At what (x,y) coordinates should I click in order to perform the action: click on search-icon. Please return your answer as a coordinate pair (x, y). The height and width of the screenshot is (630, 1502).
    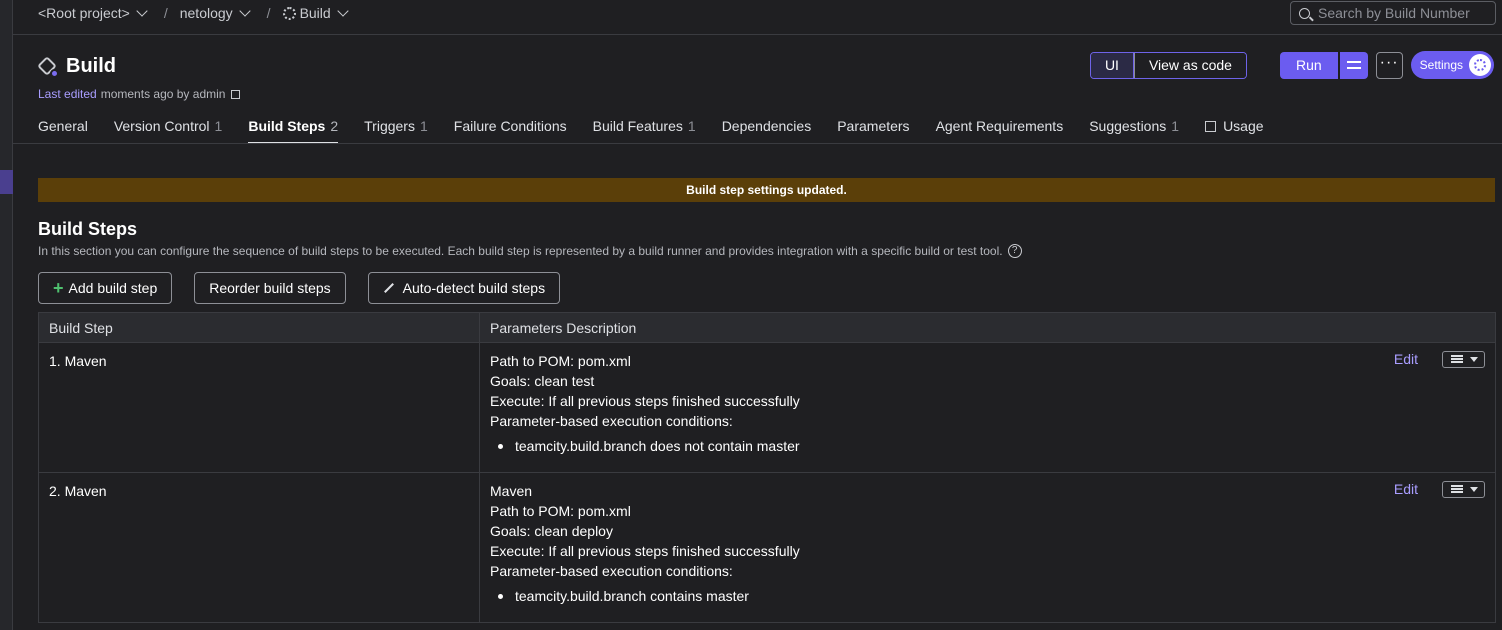
    Looking at the image, I should click on (1304, 13).